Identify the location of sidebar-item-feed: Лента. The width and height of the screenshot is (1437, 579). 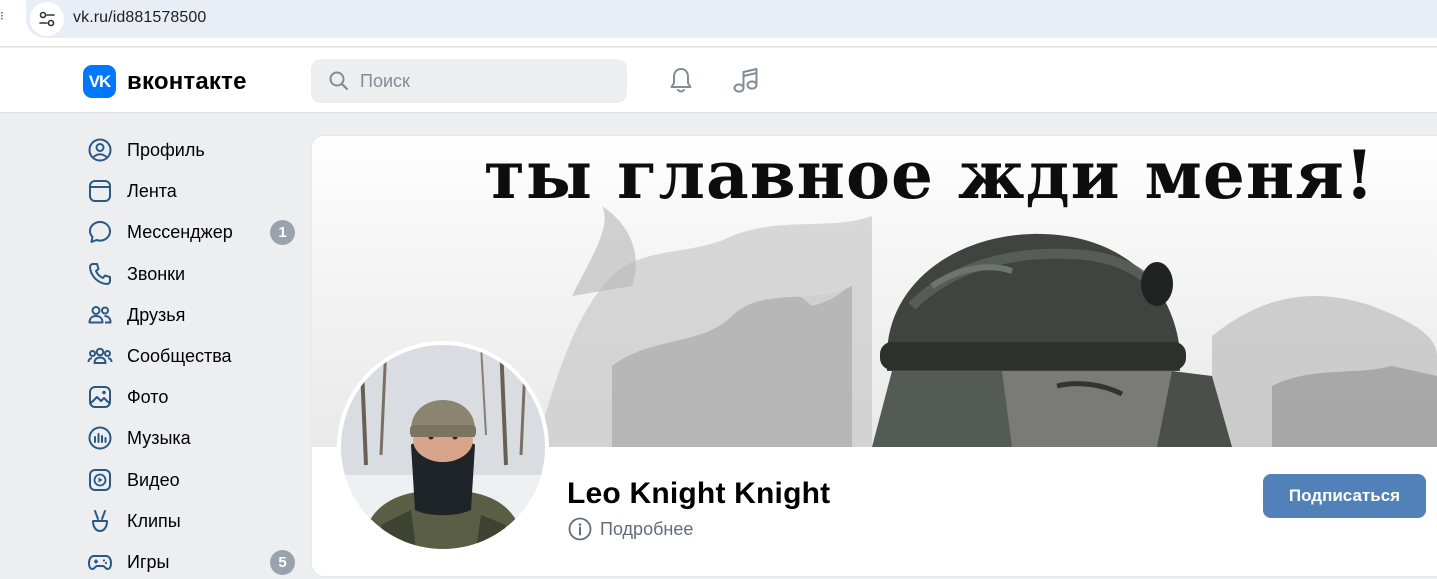
(192, 190).